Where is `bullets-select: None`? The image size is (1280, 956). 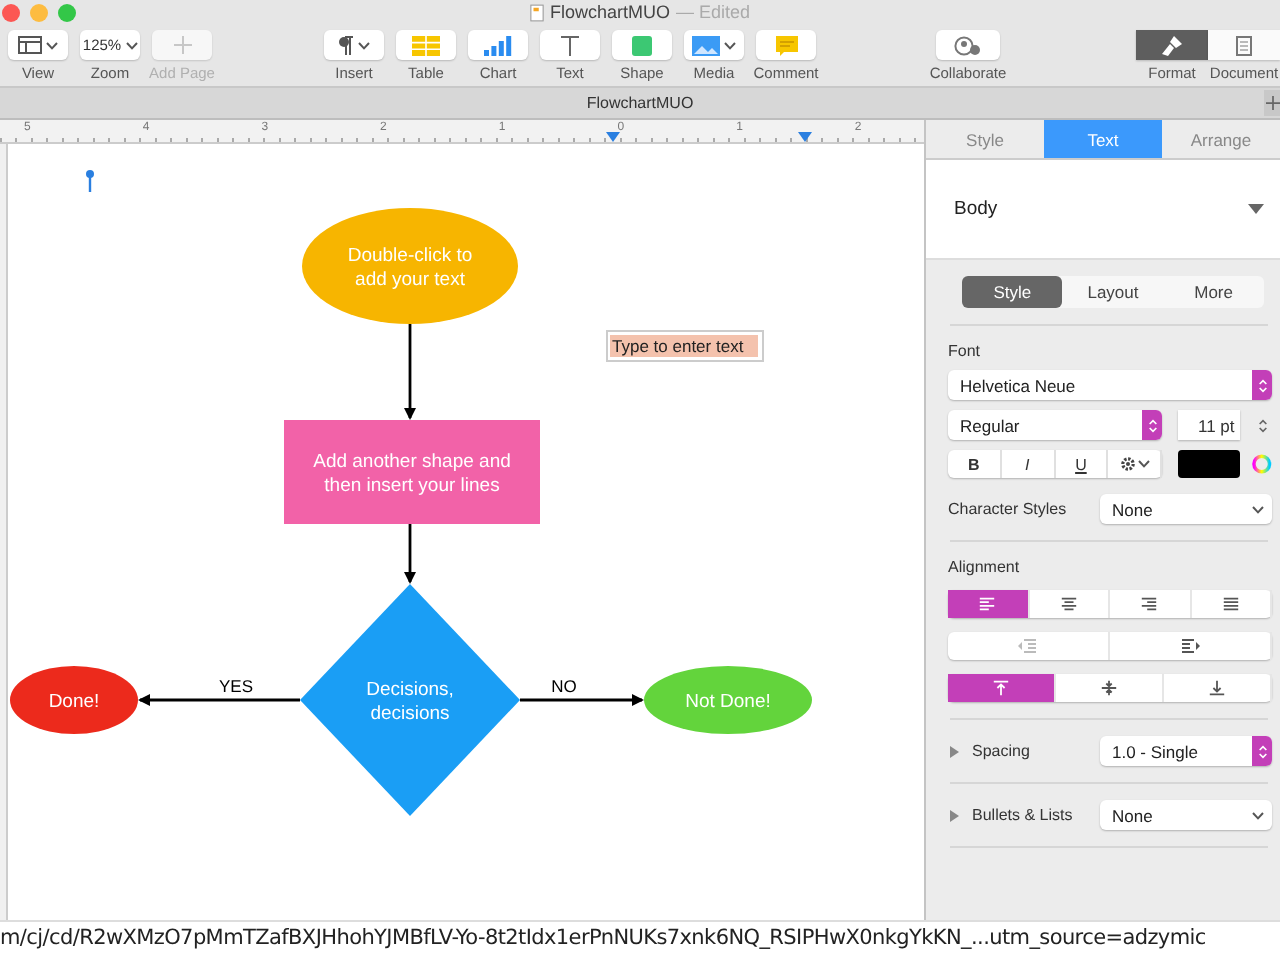
bullets-select: None is located at coordinates (1186, 815).